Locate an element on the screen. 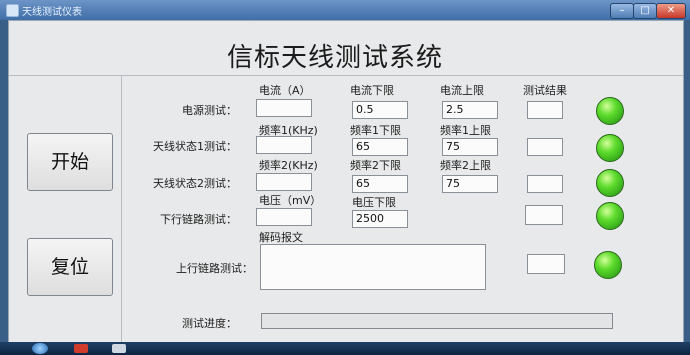 This screenshot has height=355, width=690. antenna1-result-field is located at coordinates (545, 147).